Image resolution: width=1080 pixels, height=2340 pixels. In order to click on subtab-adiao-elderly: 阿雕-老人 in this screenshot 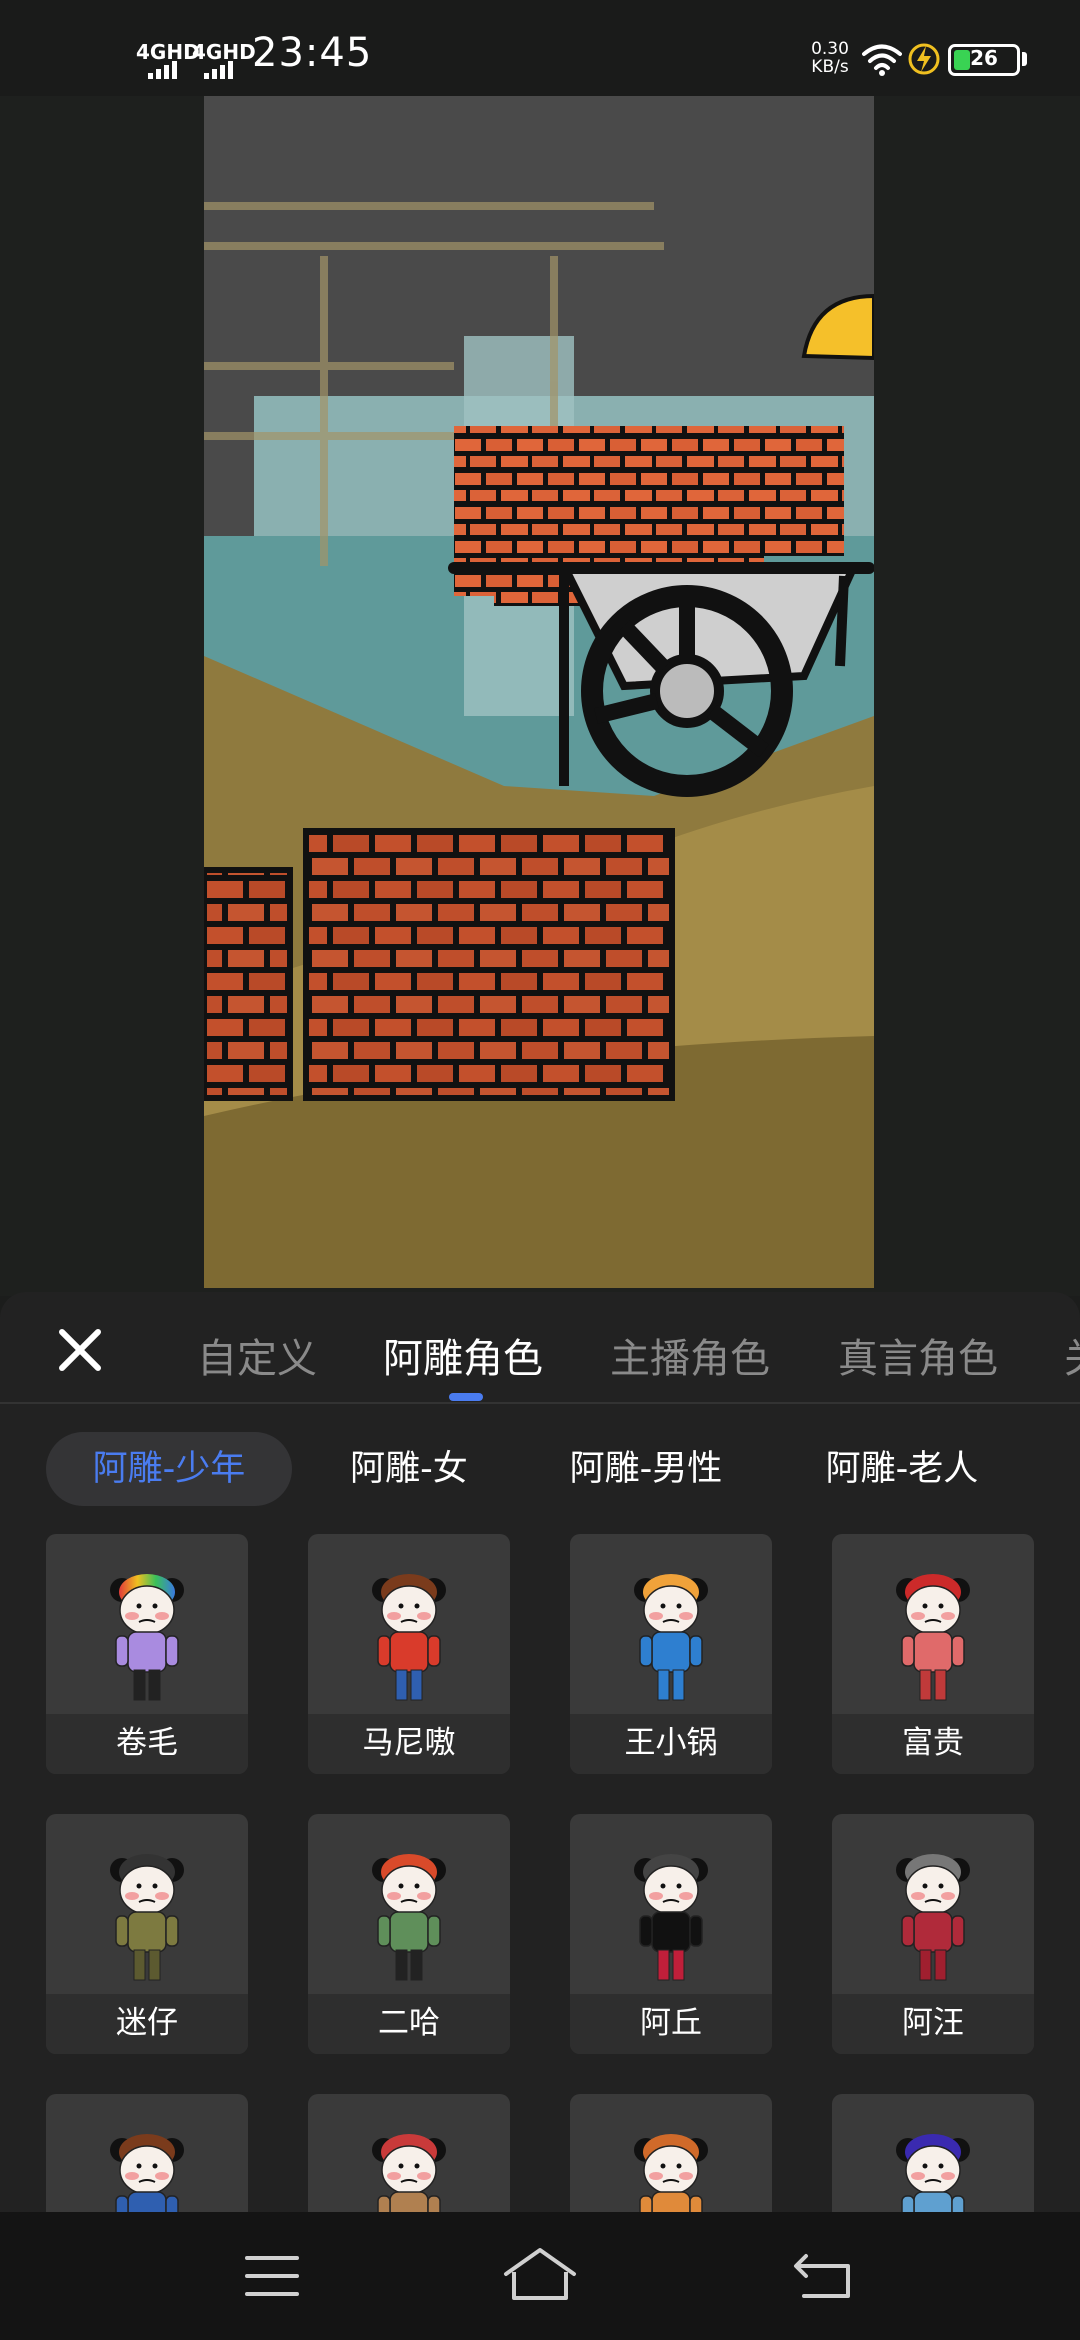, I will do `click(902, 1469)`.